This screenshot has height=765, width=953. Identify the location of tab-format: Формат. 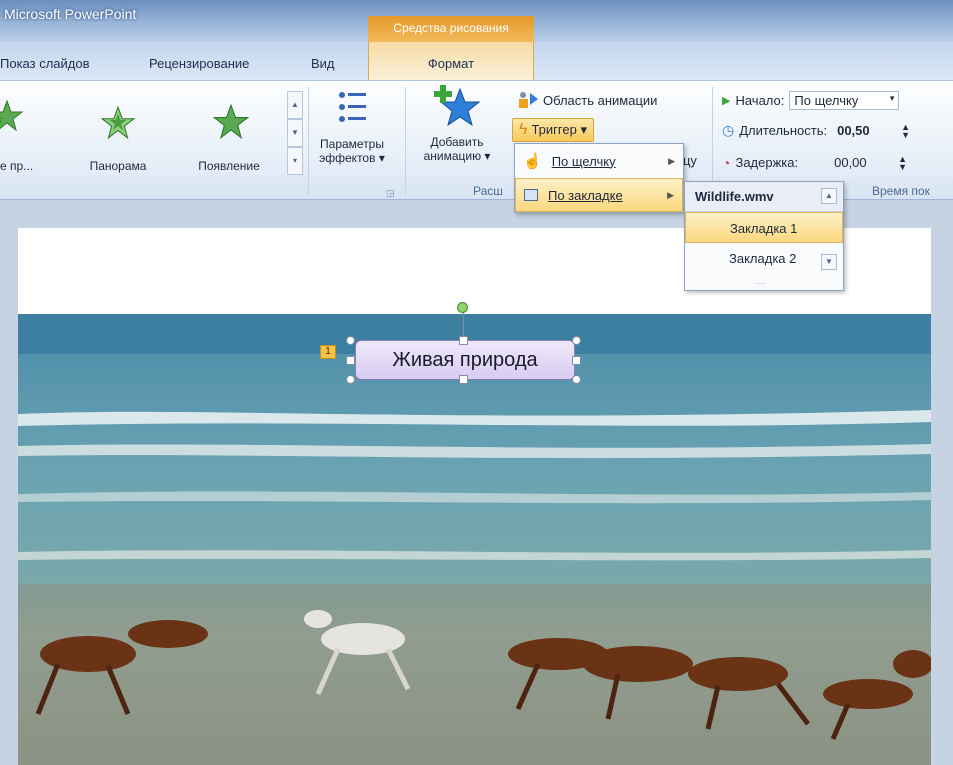
(451, 61).